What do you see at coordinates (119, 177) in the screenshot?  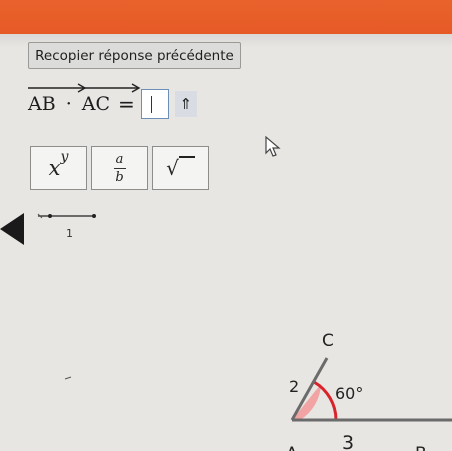 I see `fraction-denominator: b` at bounding box center [119, 177].